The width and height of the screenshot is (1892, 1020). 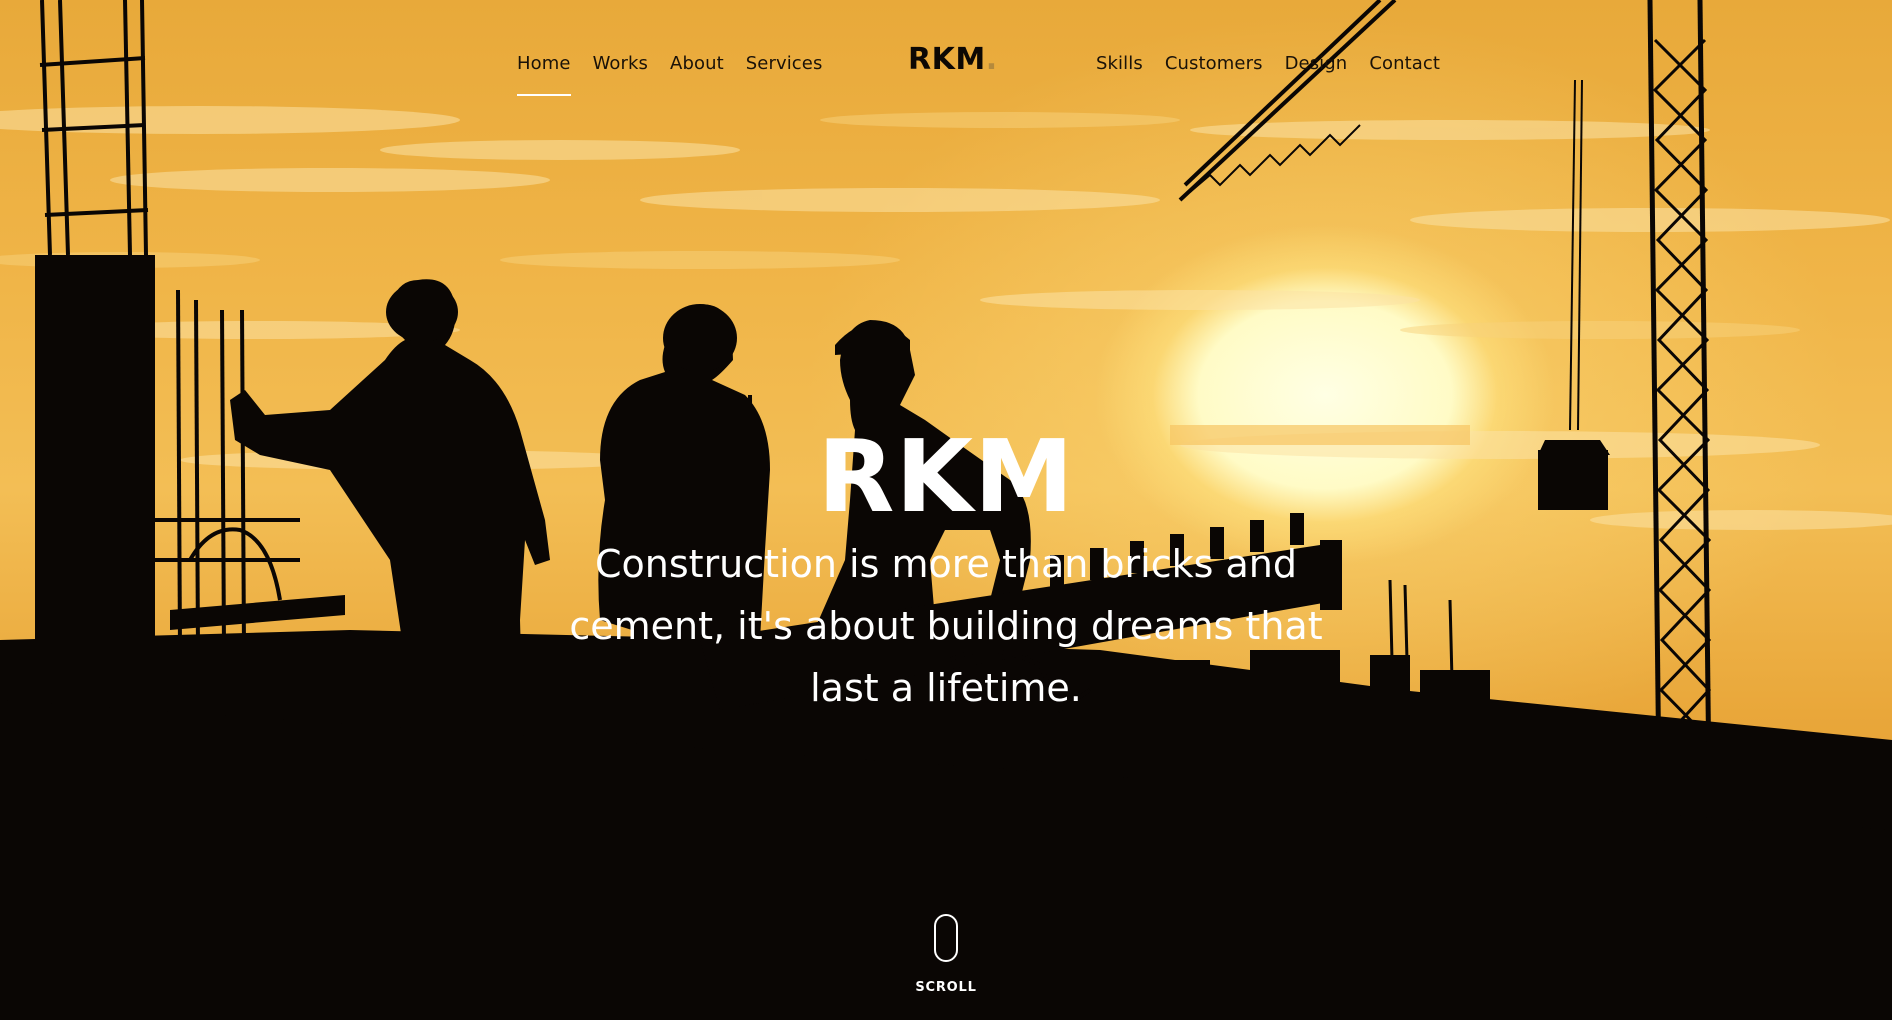 What do you see at coordinates (620, 64) in the screenshot?
I see `nav-item-works: Works` at bounding box center [620, 64].